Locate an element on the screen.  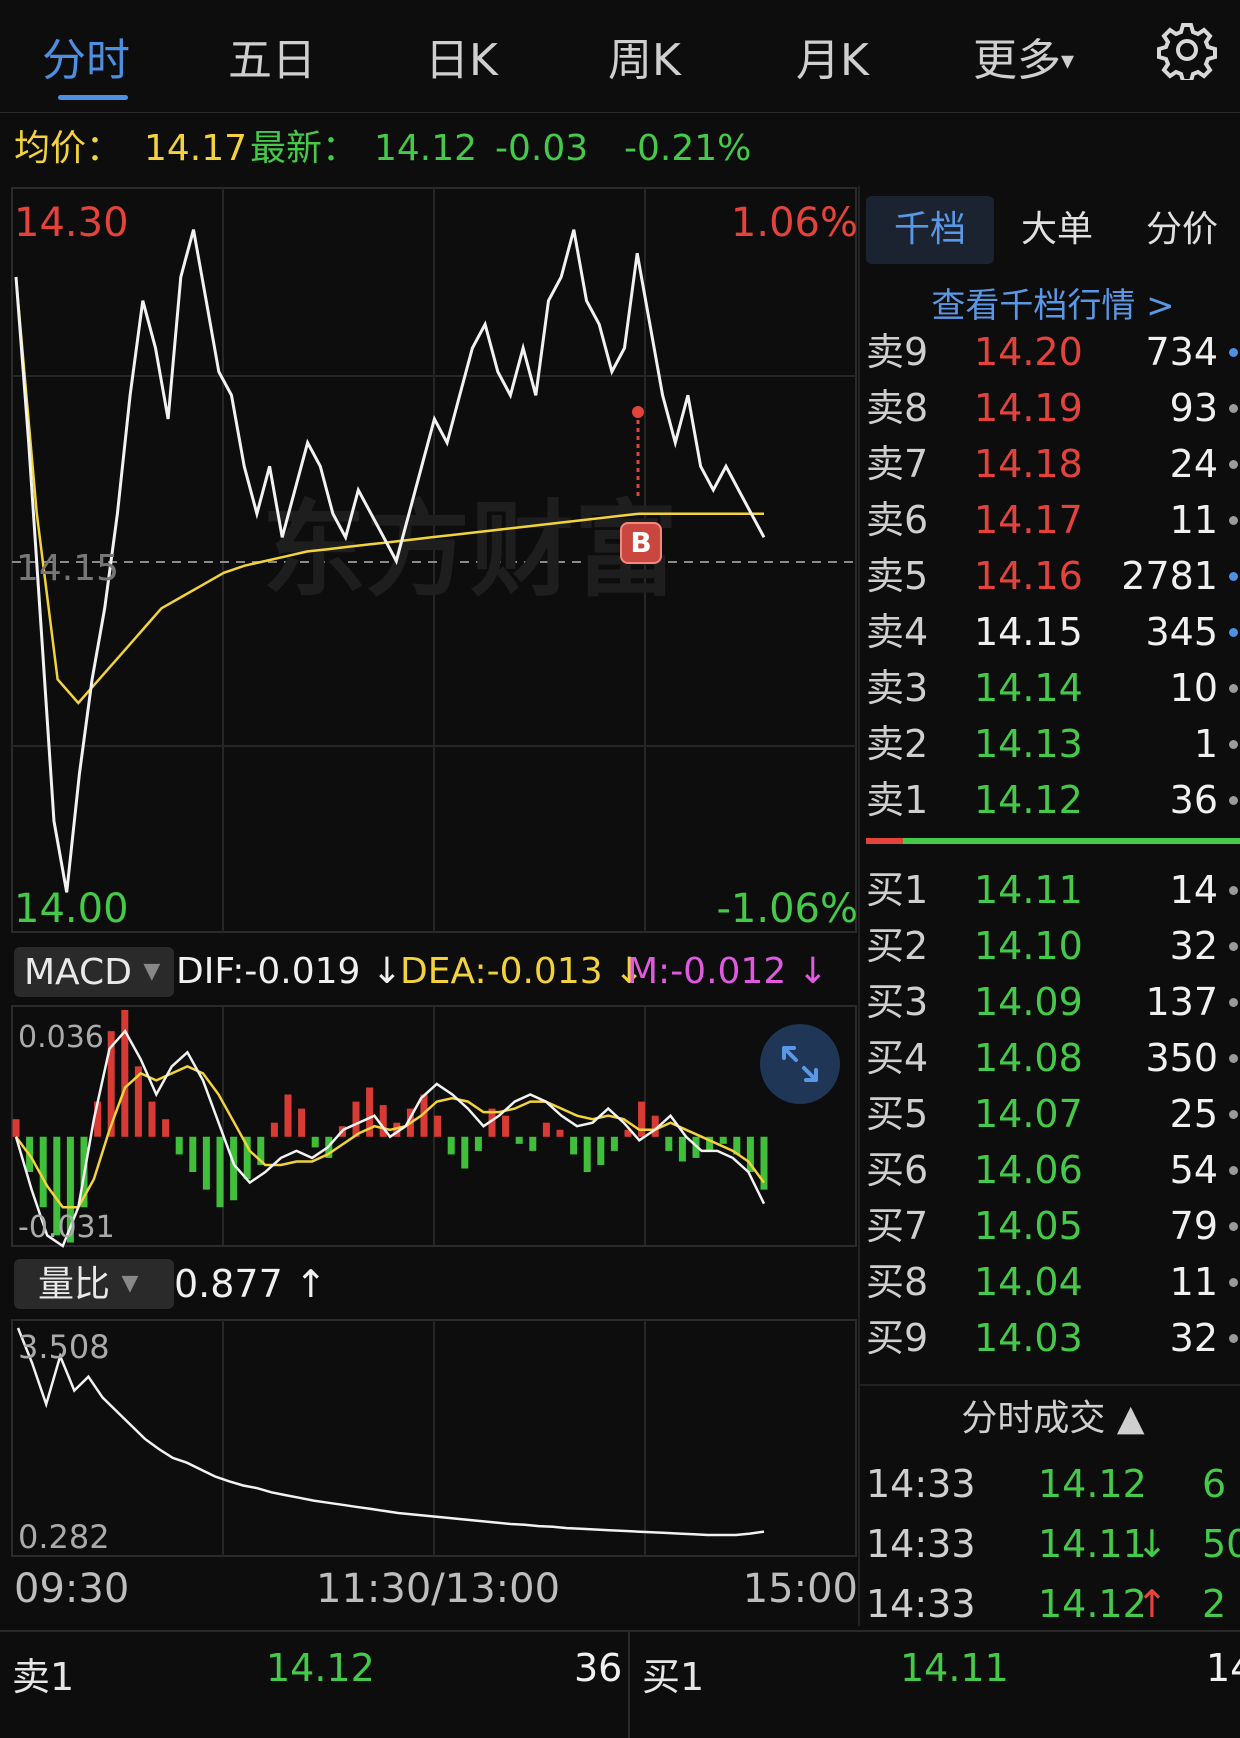
buy-row: 买9 14.03 32 is located at coordinates (1053, 1338).